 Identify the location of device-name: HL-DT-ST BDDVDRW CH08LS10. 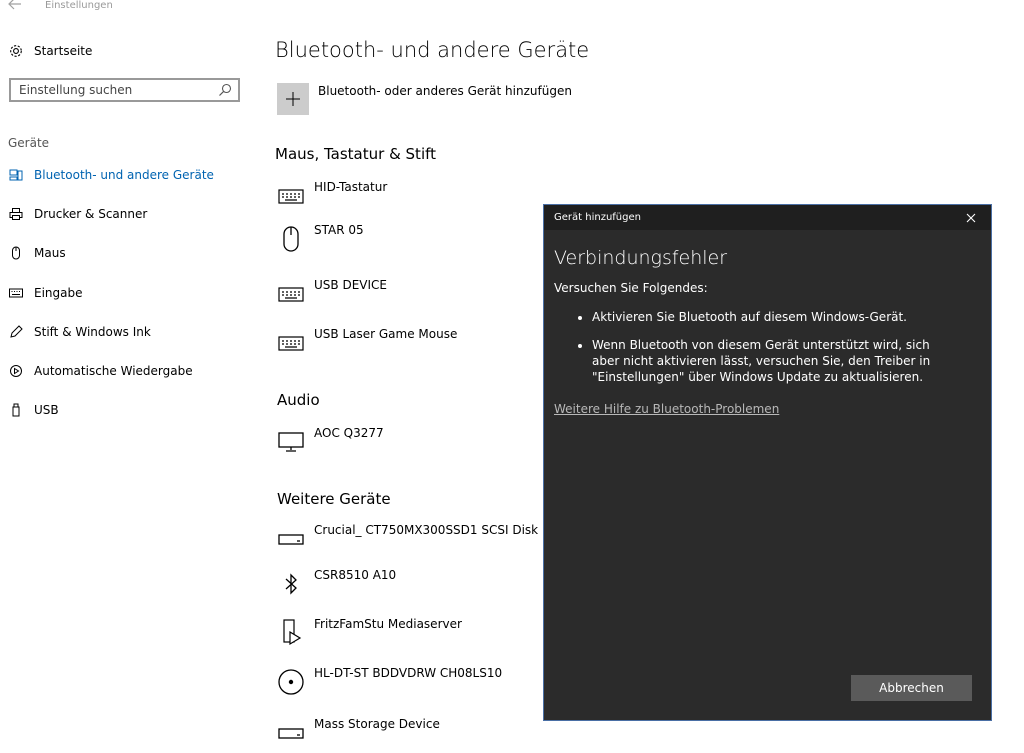
(408, 673).